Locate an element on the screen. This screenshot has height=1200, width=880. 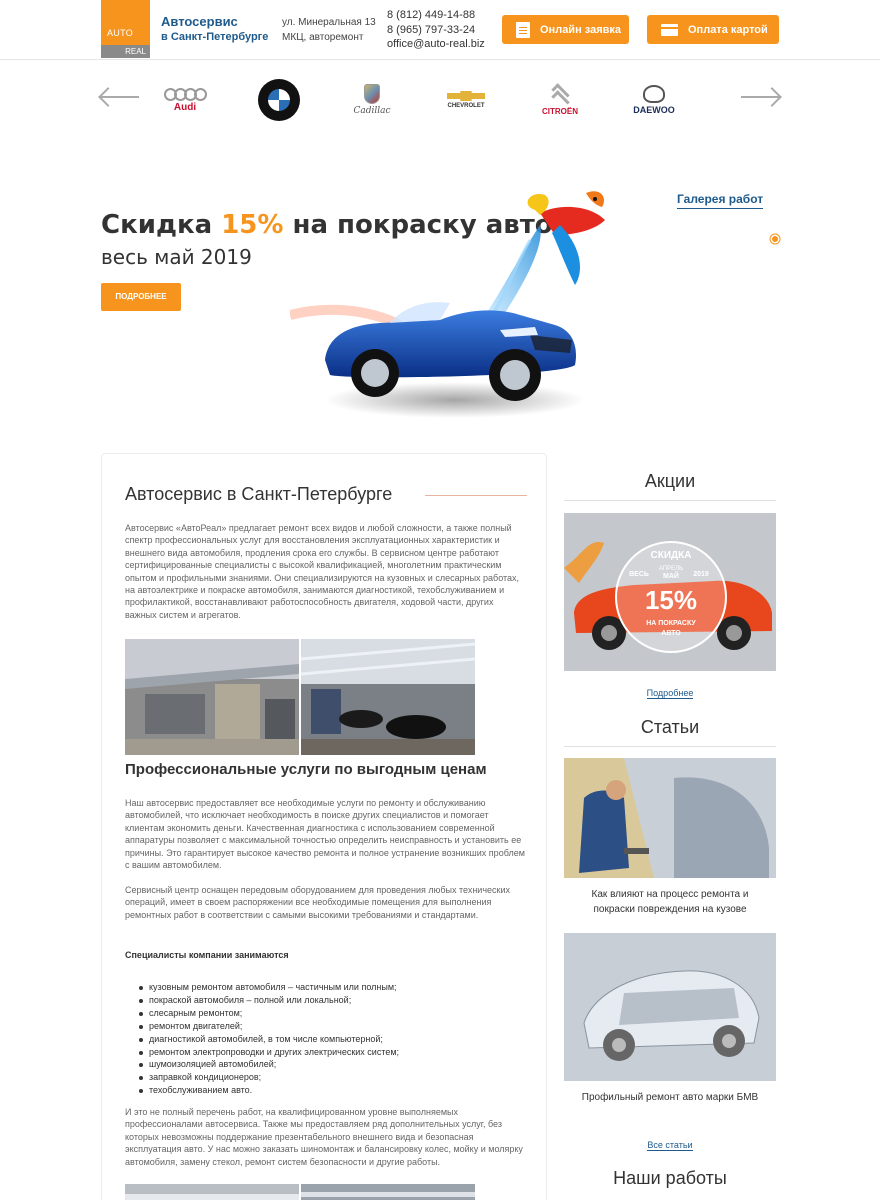
promo-badge-aprel: АПРЕЛЬ is located at coordinates (671, 569).